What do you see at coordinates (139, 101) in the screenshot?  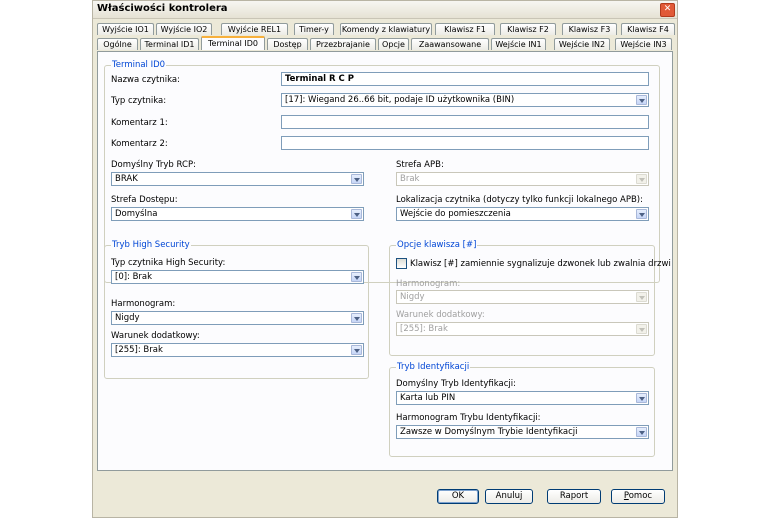 I see `reader-type-label: Typ czytnika:` at bounding box center [139, 101].